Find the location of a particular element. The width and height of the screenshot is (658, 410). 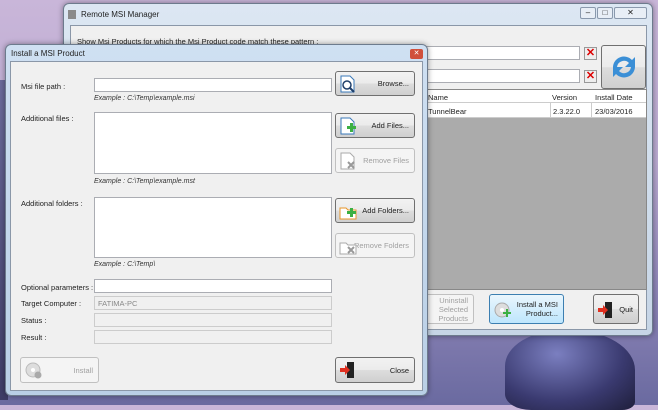

add-folder-icon is located at coordinates (348, 213).